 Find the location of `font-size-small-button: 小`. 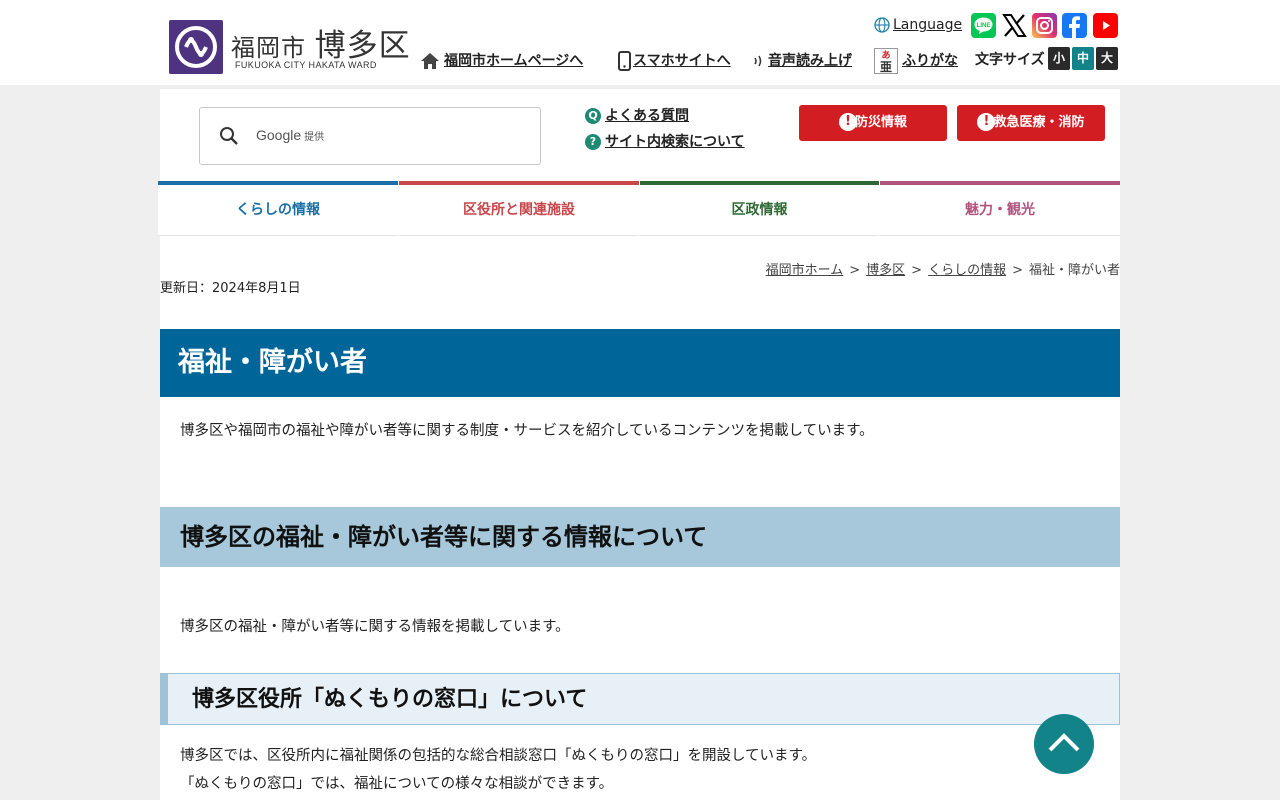

font-size-small-button: 小 is located at coordinates (1059, 58).